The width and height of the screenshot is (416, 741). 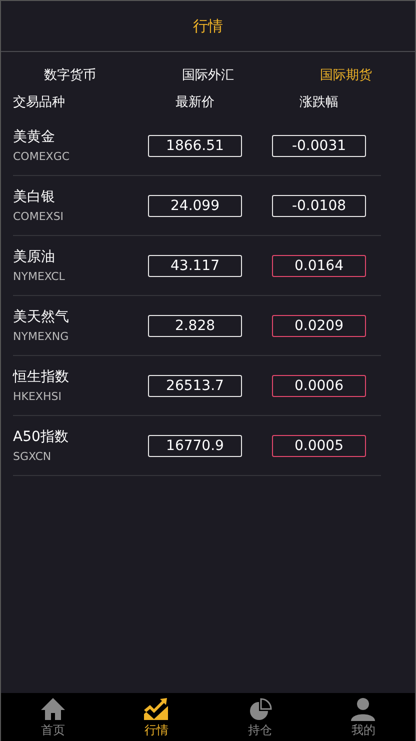 I want to click on instrument-code: HKEXHSI, so click(x=37, y=396).